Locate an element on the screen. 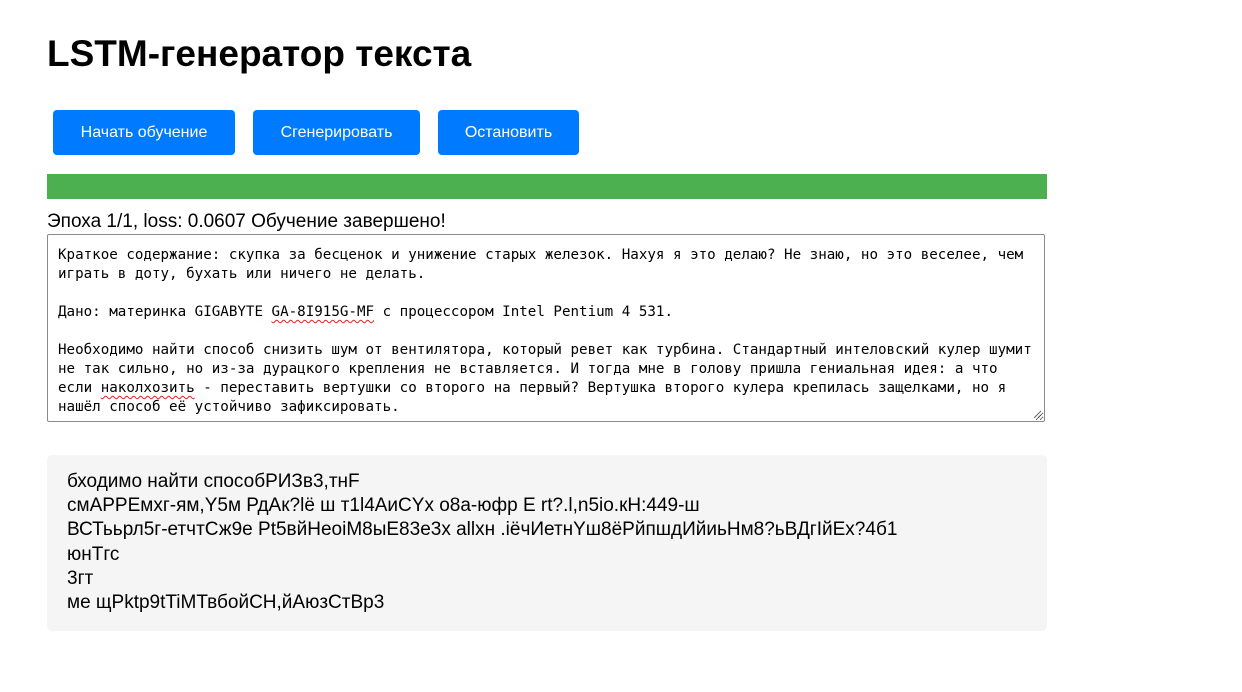 This screenshot has height=692, width=1242. output-line: бходимо найти способРИЗв3,тнF is located at coordinates (213, 481).